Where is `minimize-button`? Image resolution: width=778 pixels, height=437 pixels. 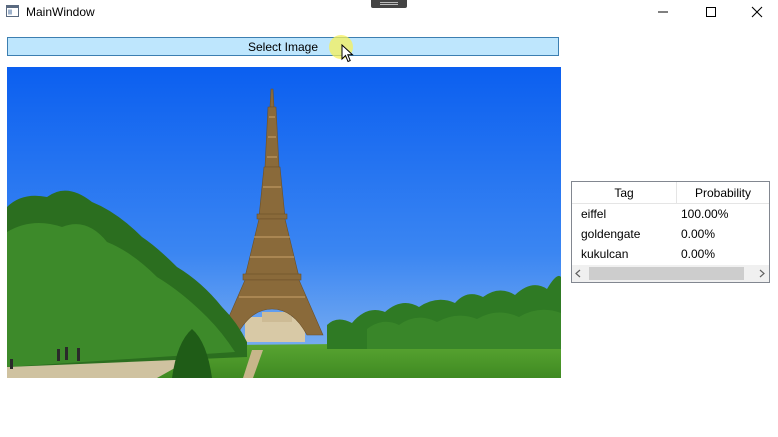
minimize-button is located at coordinates (663, 12).